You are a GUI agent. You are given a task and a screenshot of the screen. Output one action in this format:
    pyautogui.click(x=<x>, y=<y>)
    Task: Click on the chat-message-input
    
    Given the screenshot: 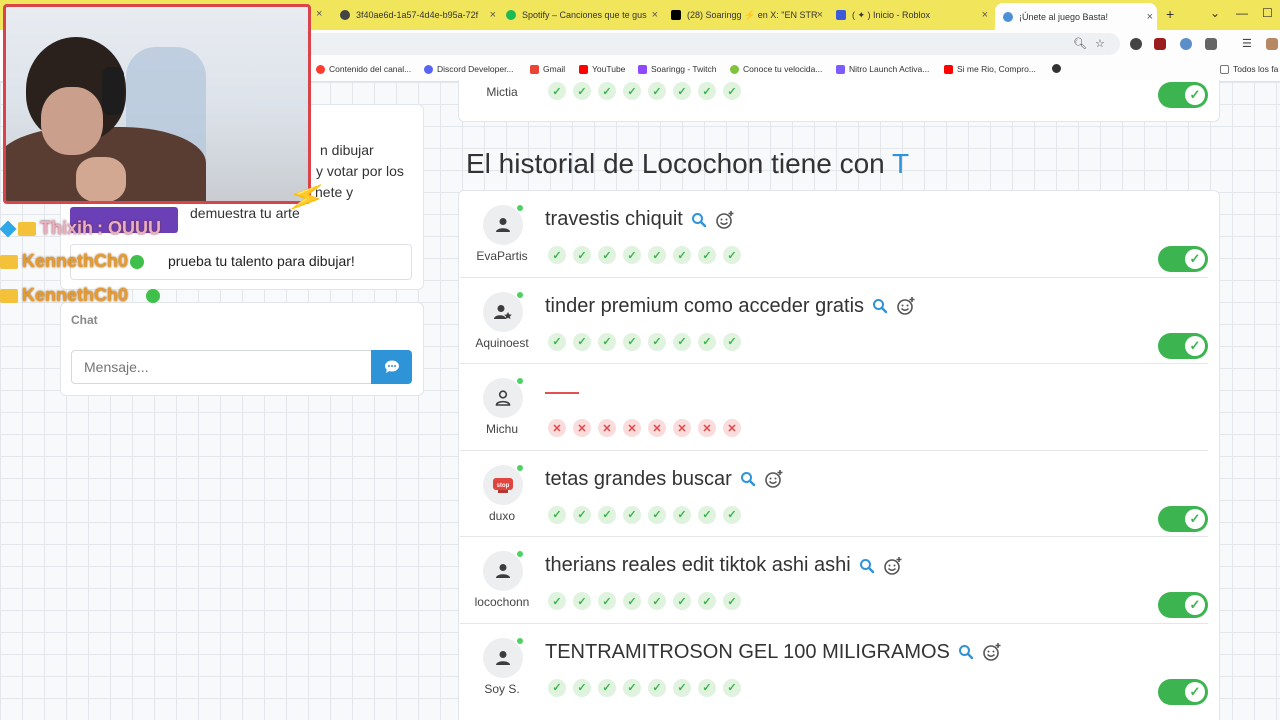 What is the action you would take?
    pyautogui.click(x=221, y=367)
    